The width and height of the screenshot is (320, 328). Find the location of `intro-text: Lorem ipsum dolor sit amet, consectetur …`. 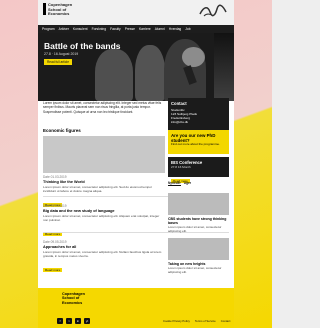

intro-text: Lorem ipsum dolor sit amet, consectetur … is located at coordinates (102, 107).